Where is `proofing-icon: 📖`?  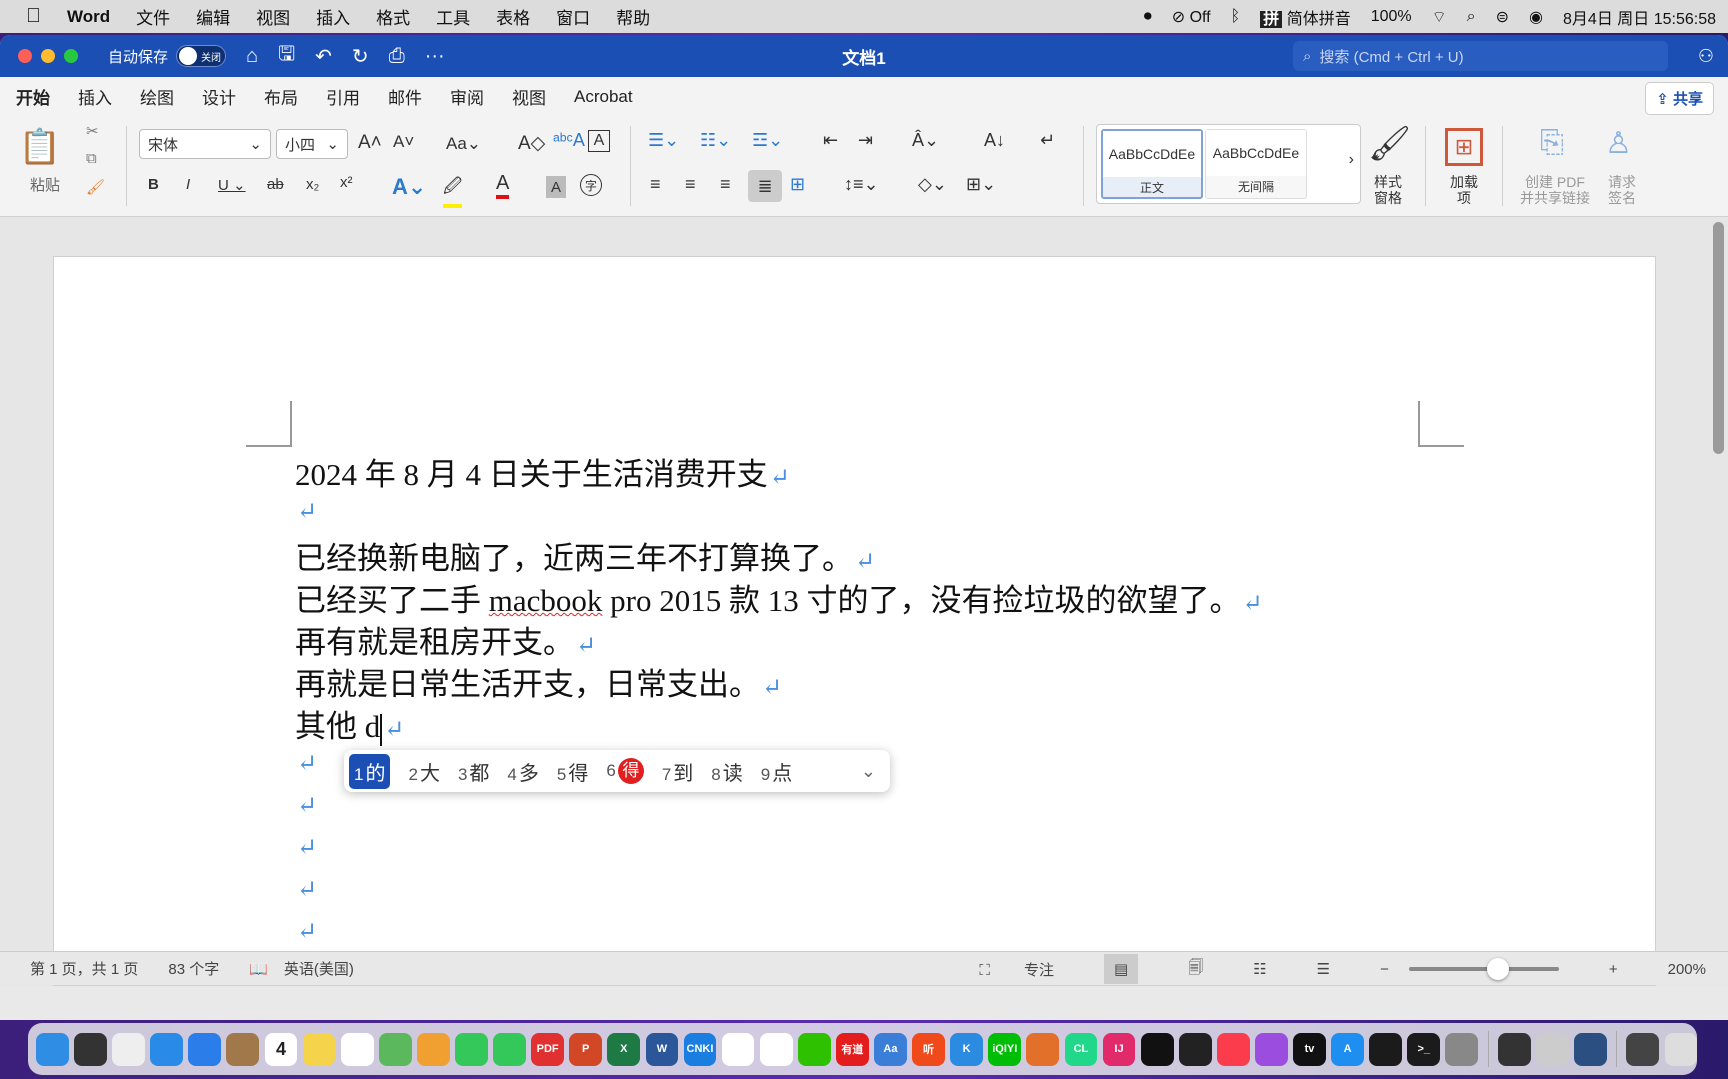
proofing-icon: 📖 is located at coordinates (258, 969).